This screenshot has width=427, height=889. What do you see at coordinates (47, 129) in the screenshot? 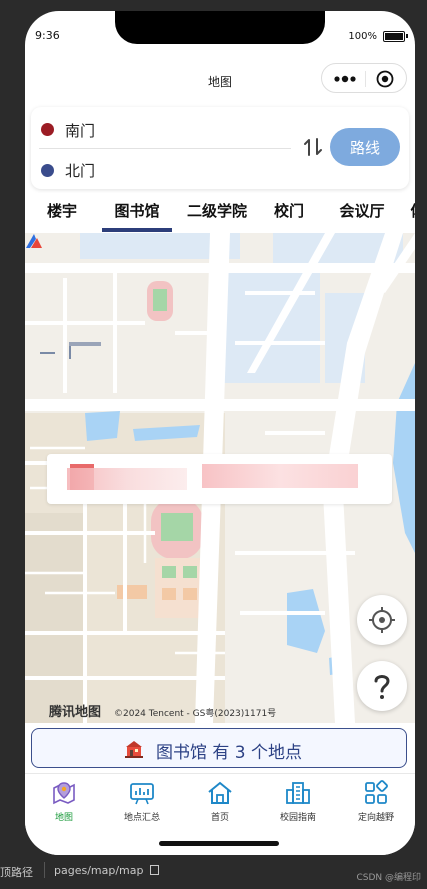
I see `start-point-icon` at bounding box center [47, 129].